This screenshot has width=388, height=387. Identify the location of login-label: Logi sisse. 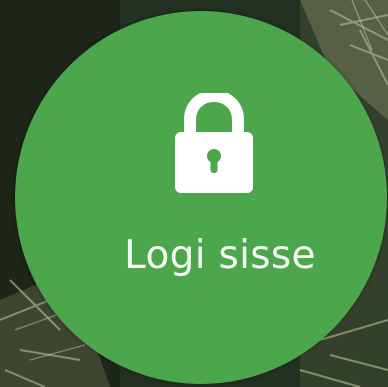
(220, 255).